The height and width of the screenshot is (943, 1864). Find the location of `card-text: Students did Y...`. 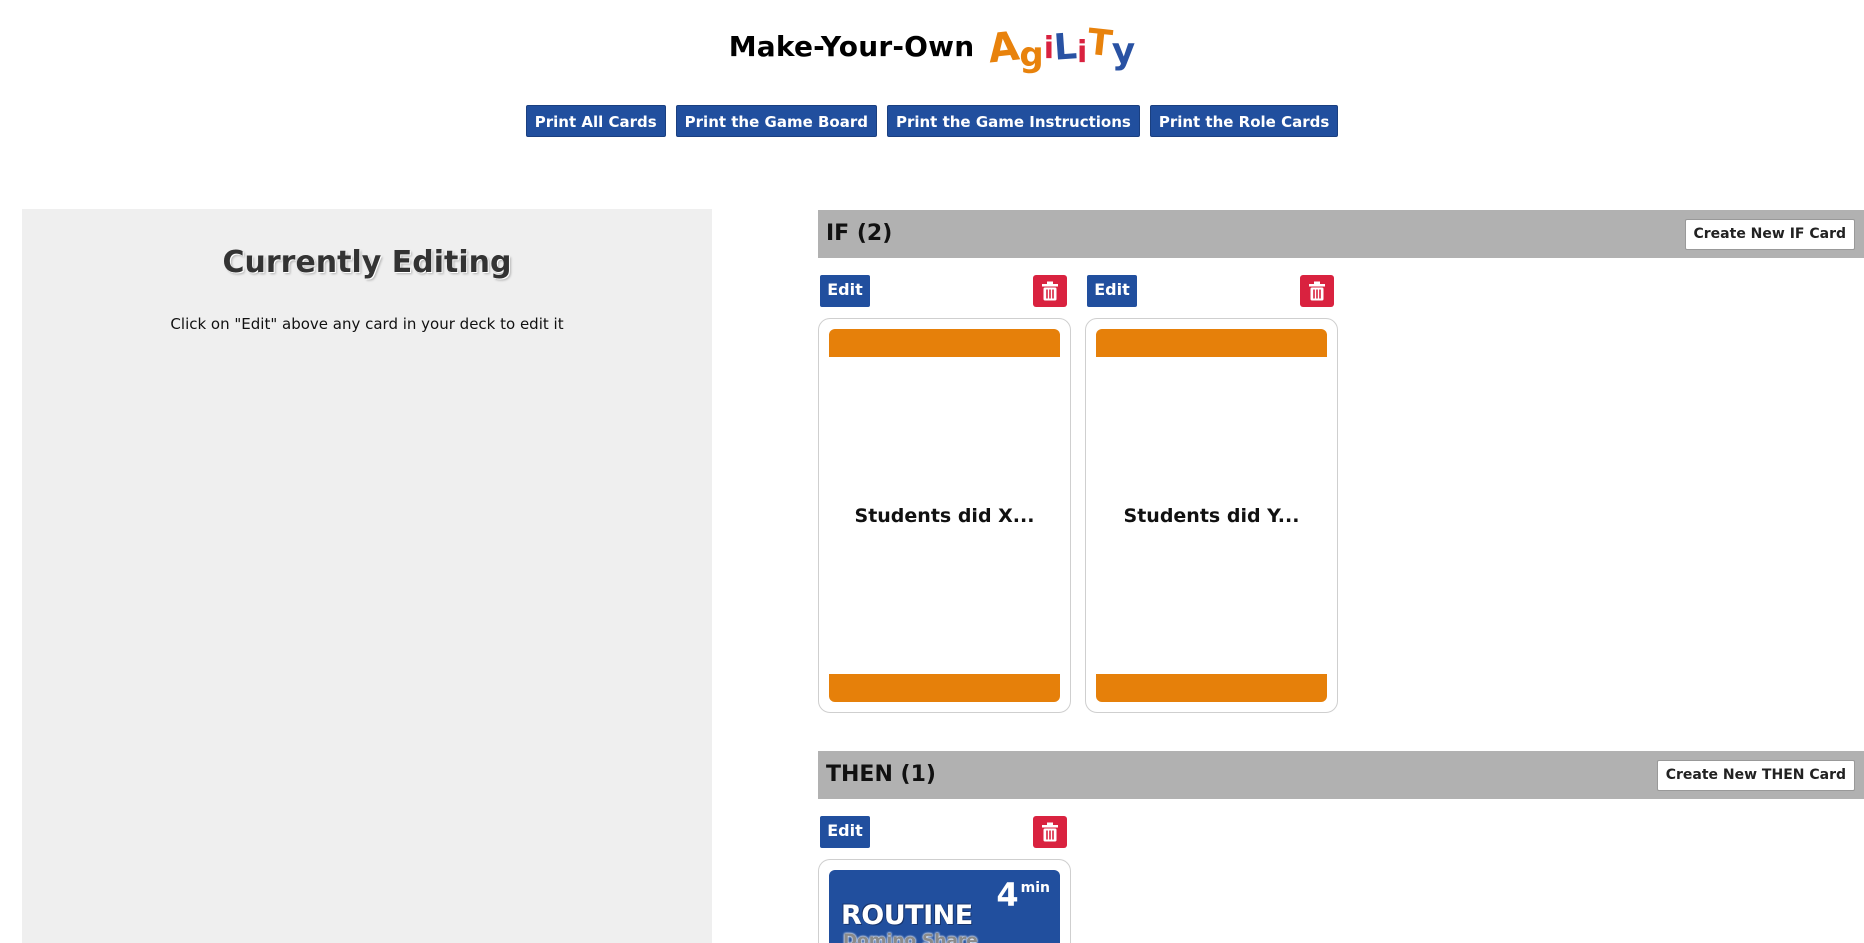

card-text: Students did Y... is located at coordinates (1211, 516).